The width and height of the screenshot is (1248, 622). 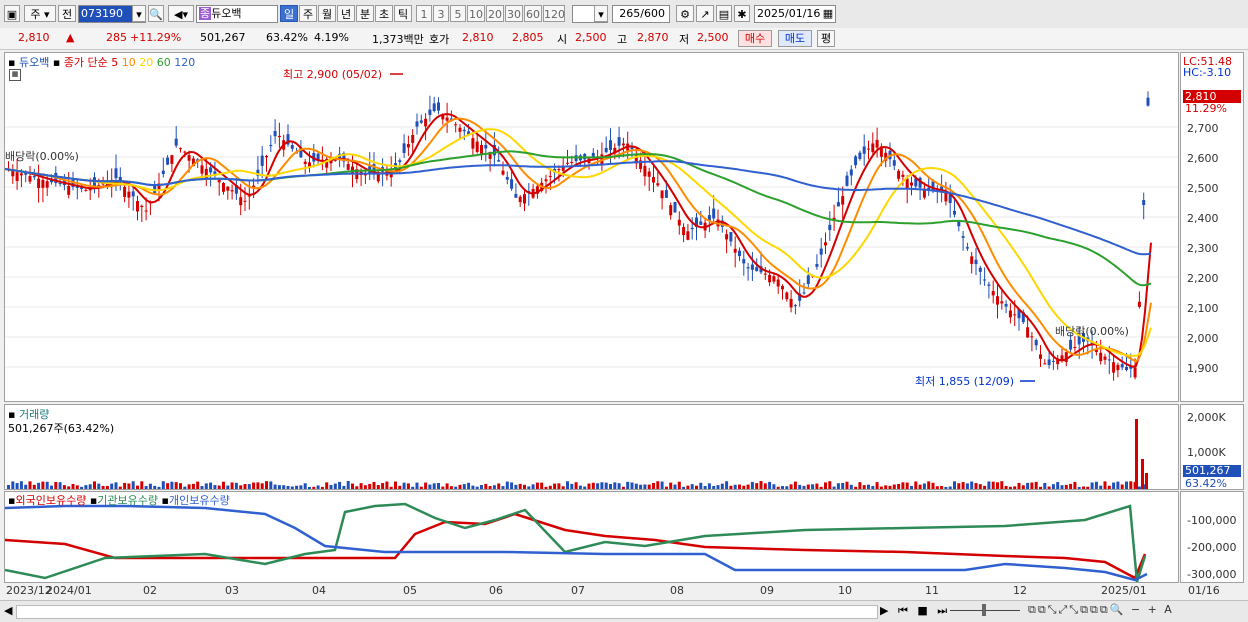 What do you see at coordinates (724, 13) in the screenshot?
I see `save-icon: ▤` at bounding box center [724, 13].